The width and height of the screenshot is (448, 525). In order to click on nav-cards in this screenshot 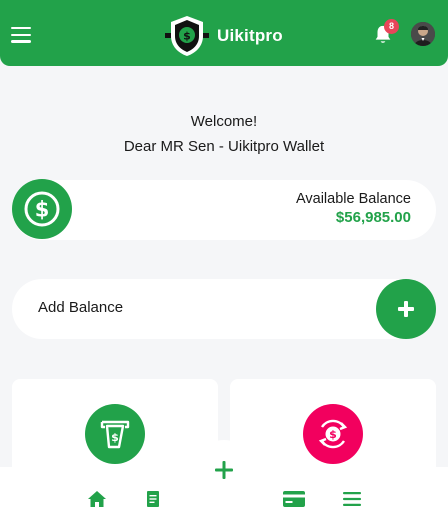, I will do `click(294, 499)`.